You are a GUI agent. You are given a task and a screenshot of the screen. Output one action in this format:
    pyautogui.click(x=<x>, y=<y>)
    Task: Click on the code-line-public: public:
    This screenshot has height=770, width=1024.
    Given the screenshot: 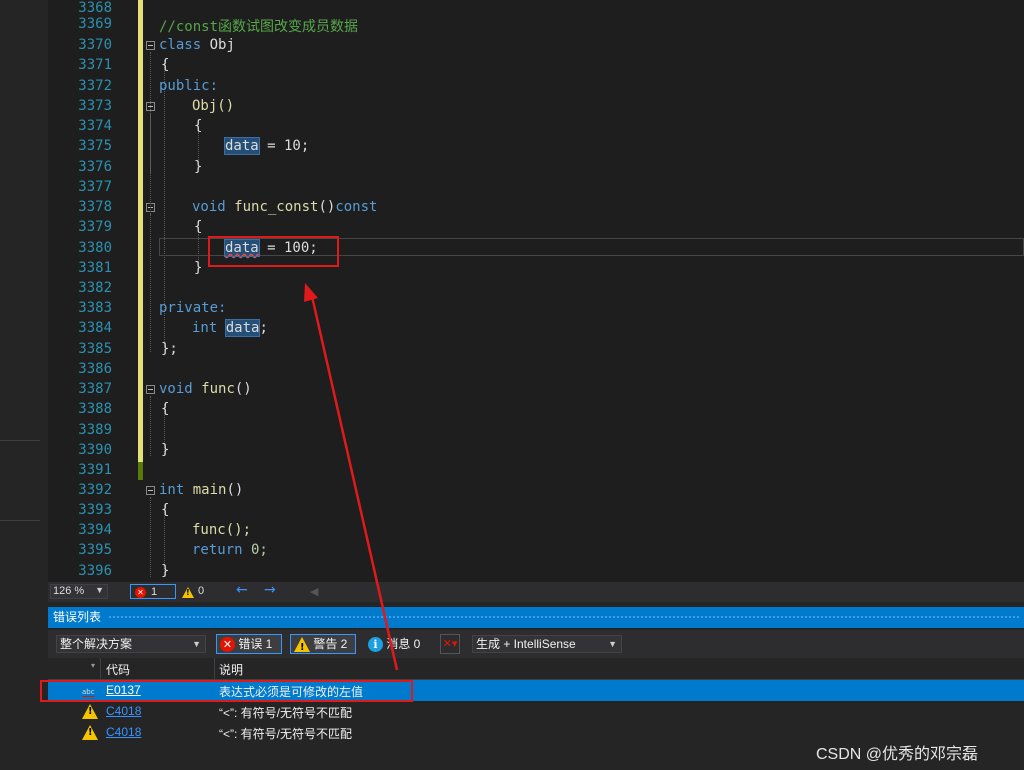 What is the action you would take?
    pyautogui.click(x=189, y=86)
    